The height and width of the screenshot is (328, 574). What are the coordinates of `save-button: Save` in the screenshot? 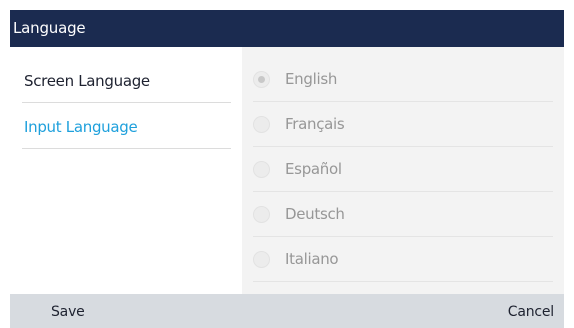 It's located at (68, 312).